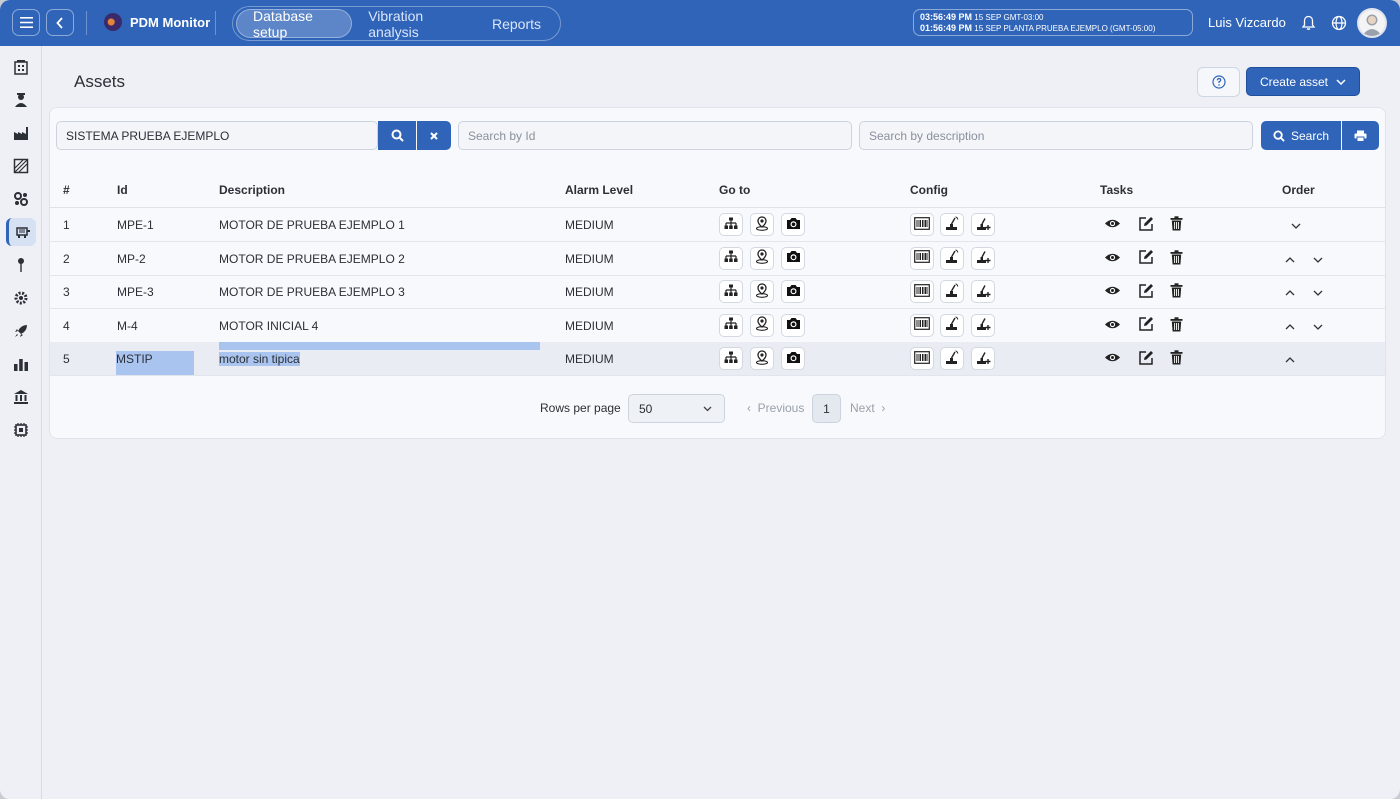 The image size is (1400, 799). What do you see at coordinates (1339, 23) in the screenshot?
I see `globe-icon` at bounding box center [1339, 23].